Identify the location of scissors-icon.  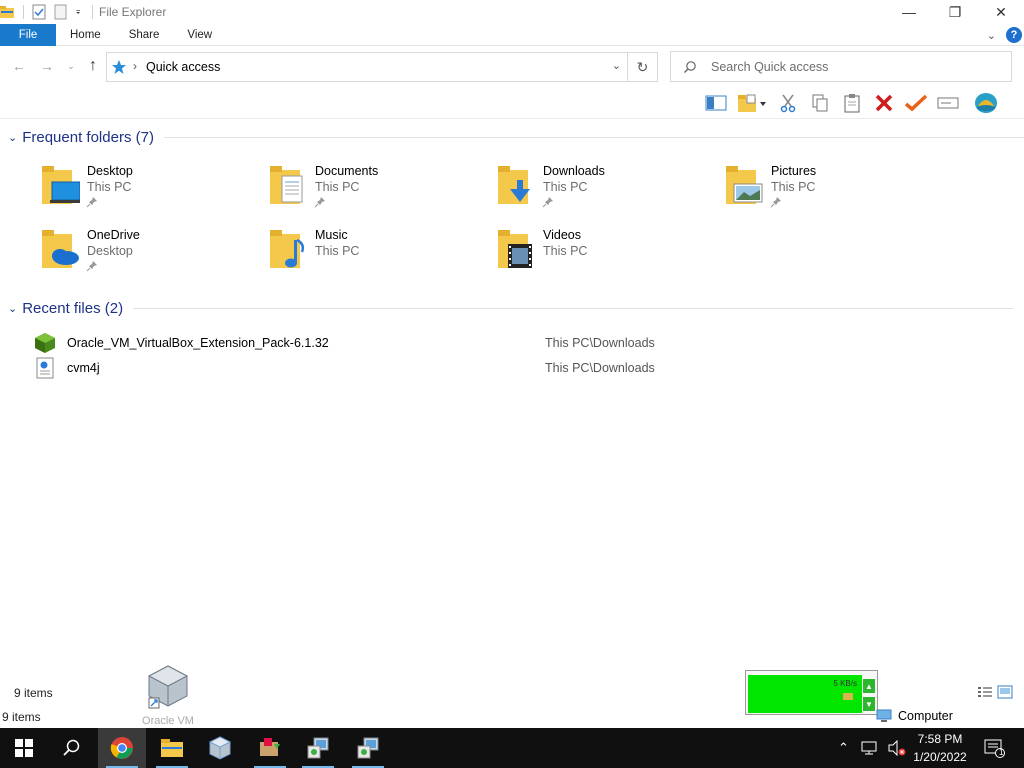
(788, 103).